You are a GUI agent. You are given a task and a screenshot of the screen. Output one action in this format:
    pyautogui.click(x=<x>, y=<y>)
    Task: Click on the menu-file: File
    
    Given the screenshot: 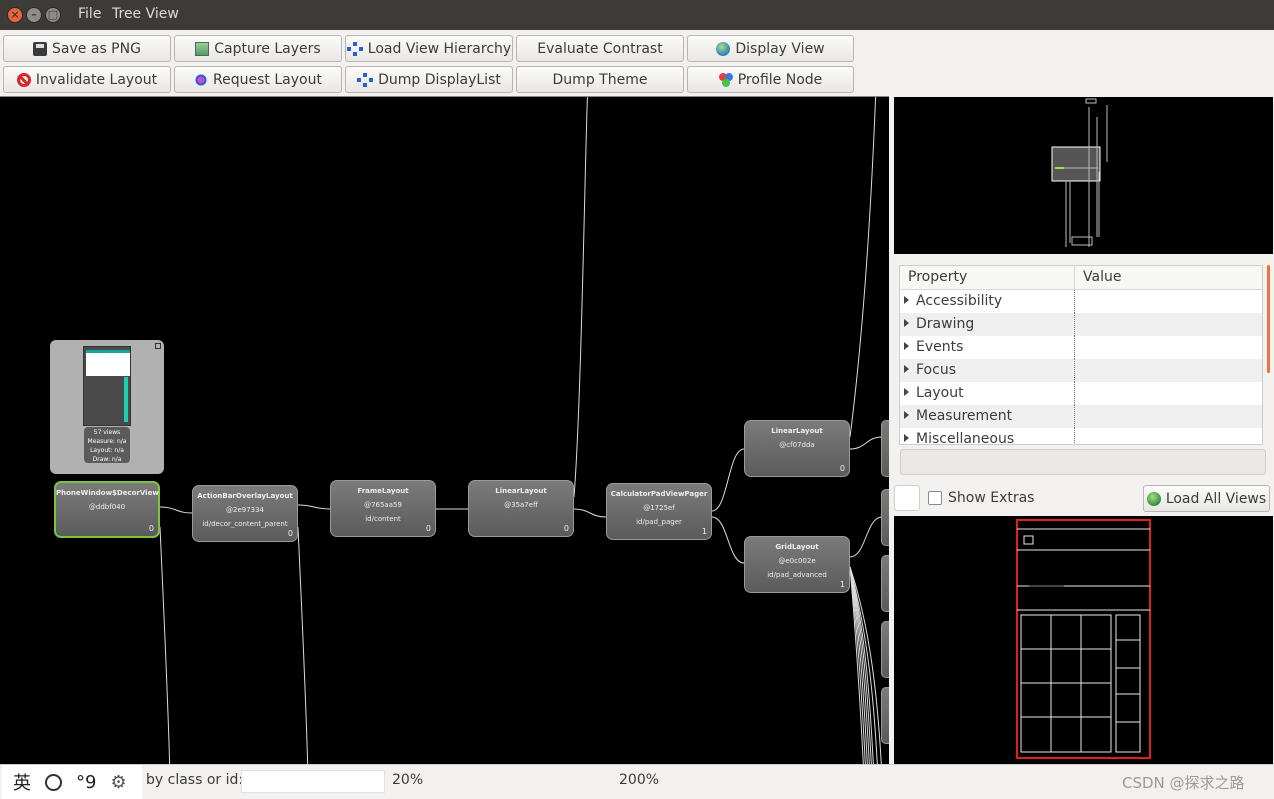 What is the action you would take?
    pyautogui.click(x=89, y=14)
    